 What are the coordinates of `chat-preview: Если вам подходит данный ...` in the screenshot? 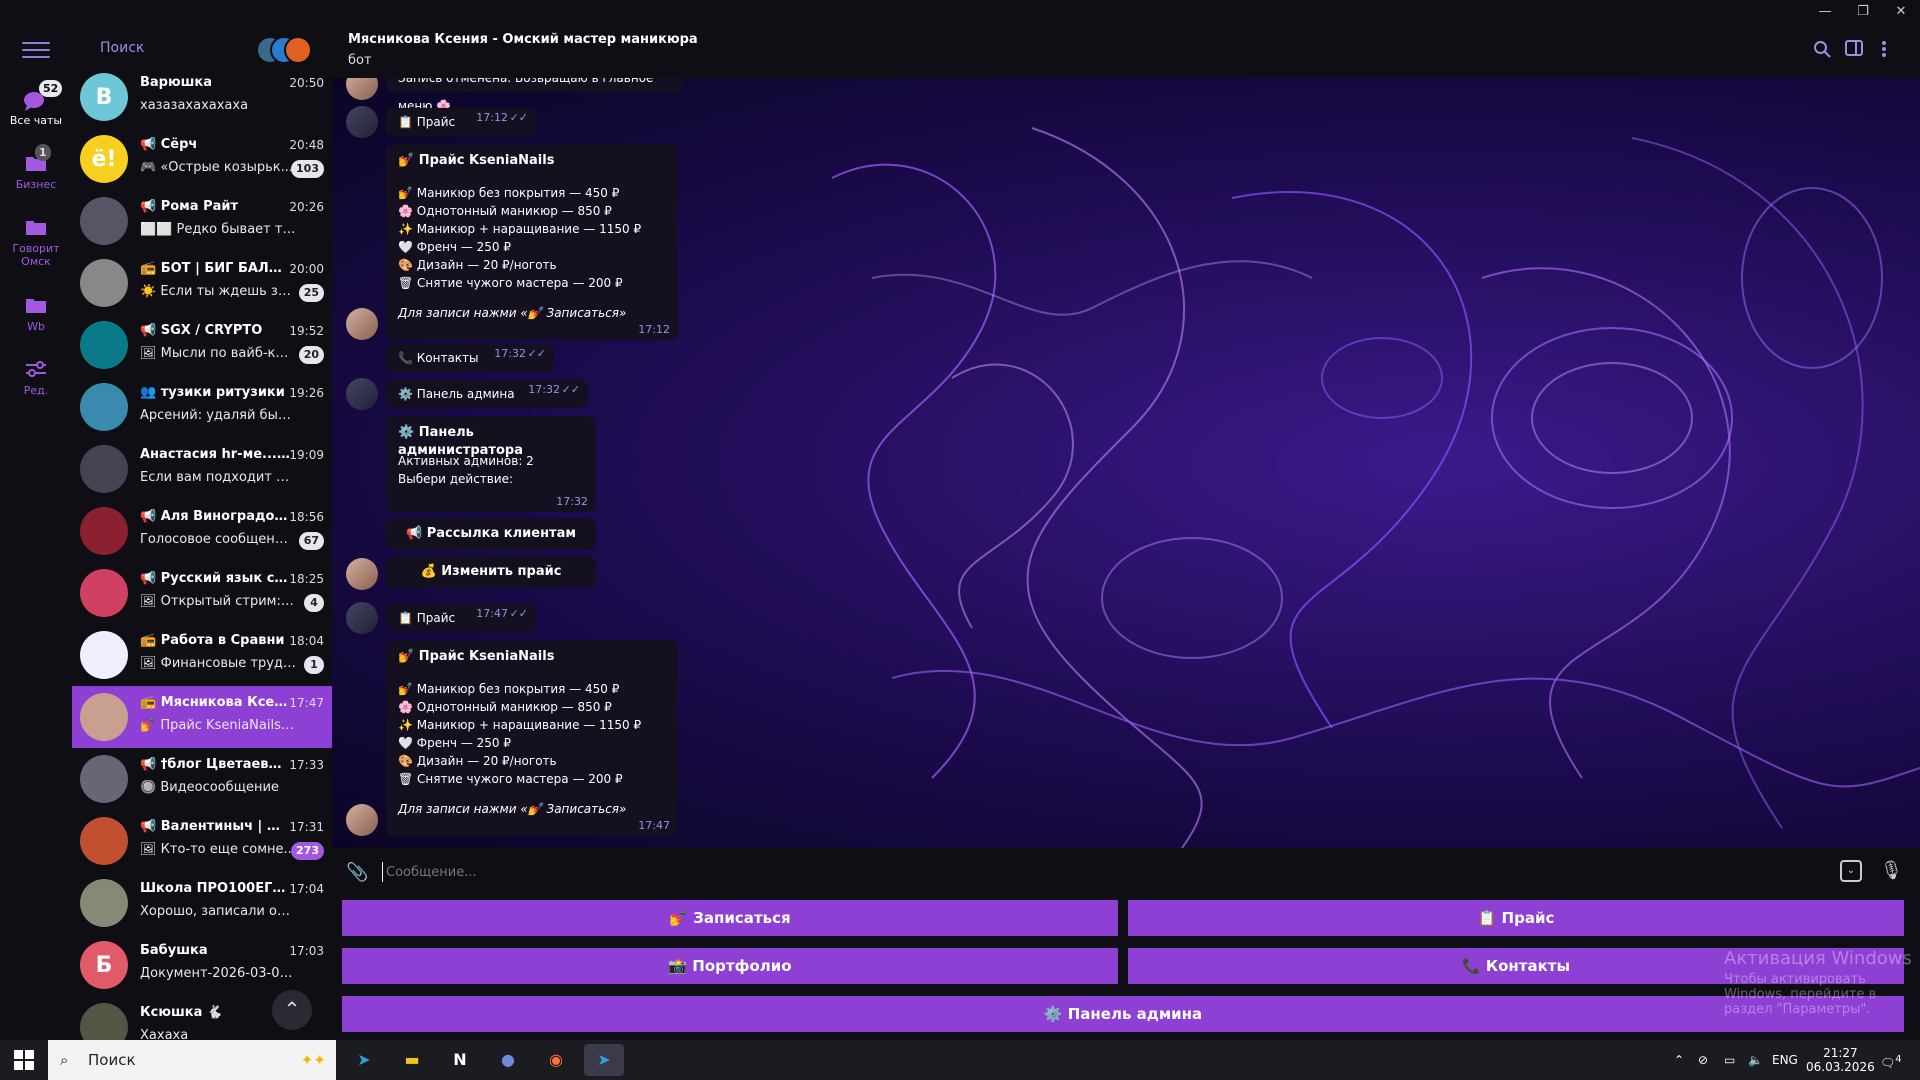 It's located at (218, 477).